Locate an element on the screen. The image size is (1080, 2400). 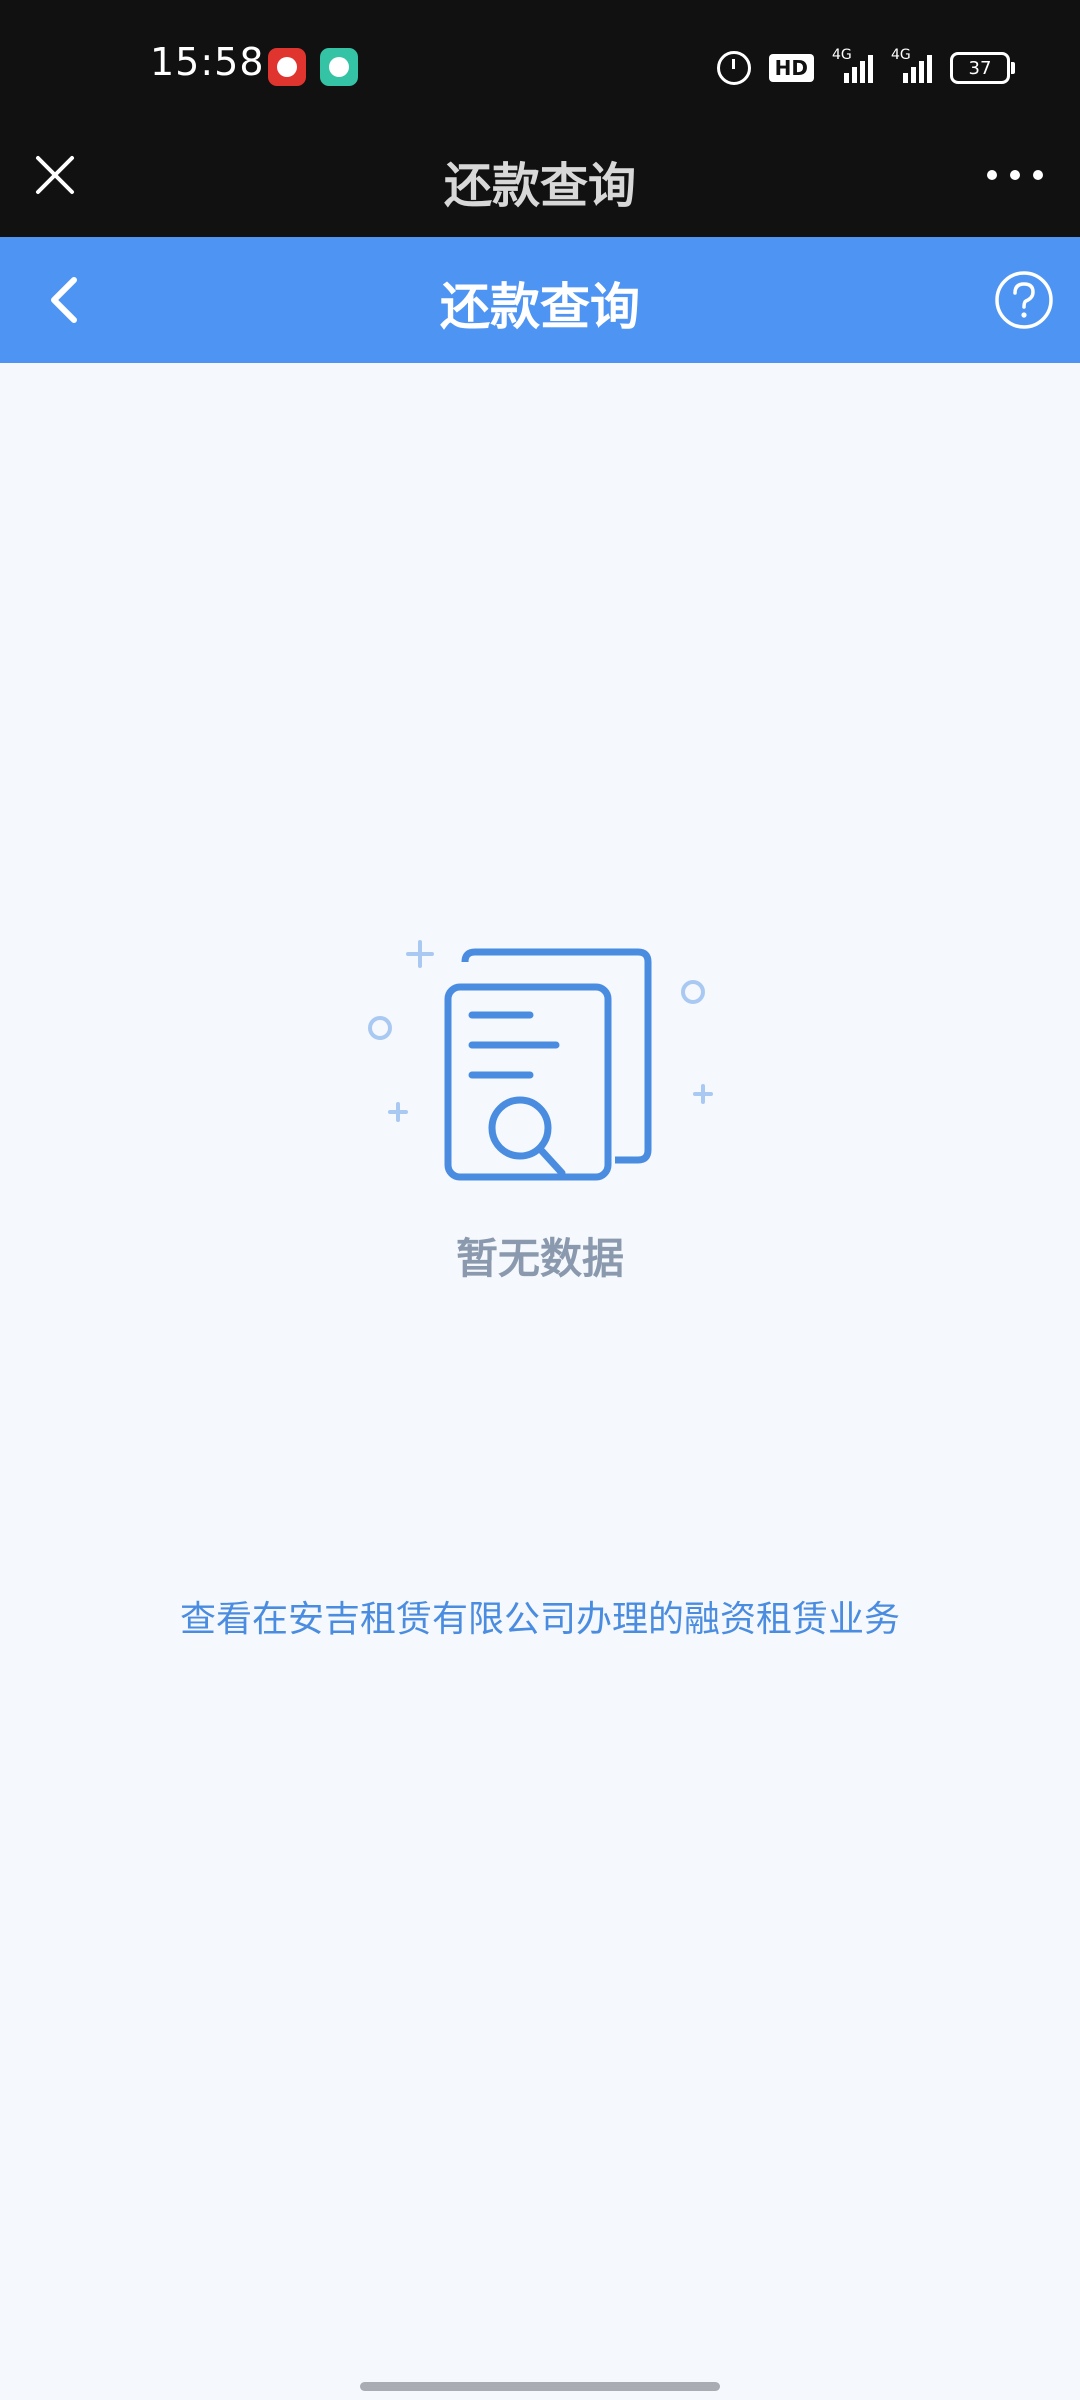
status-indicators: HD 4G 4G 37 is located at coordinates (865, 66).